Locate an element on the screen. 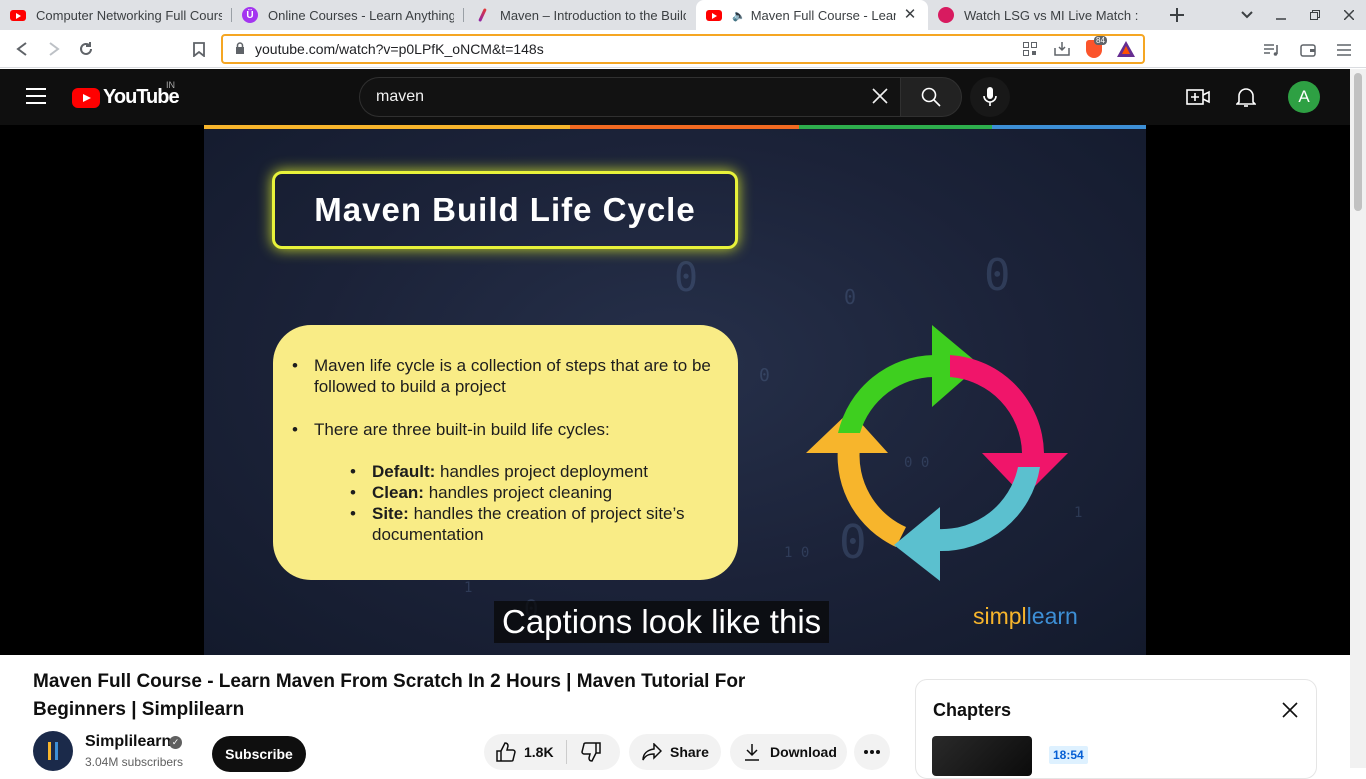 The width and height of the screenshot is (1366, 779). tab-maven-full-course: 🔈 Maven Full Course - Learn Maven ✕ is located at coordinates (812, 15).